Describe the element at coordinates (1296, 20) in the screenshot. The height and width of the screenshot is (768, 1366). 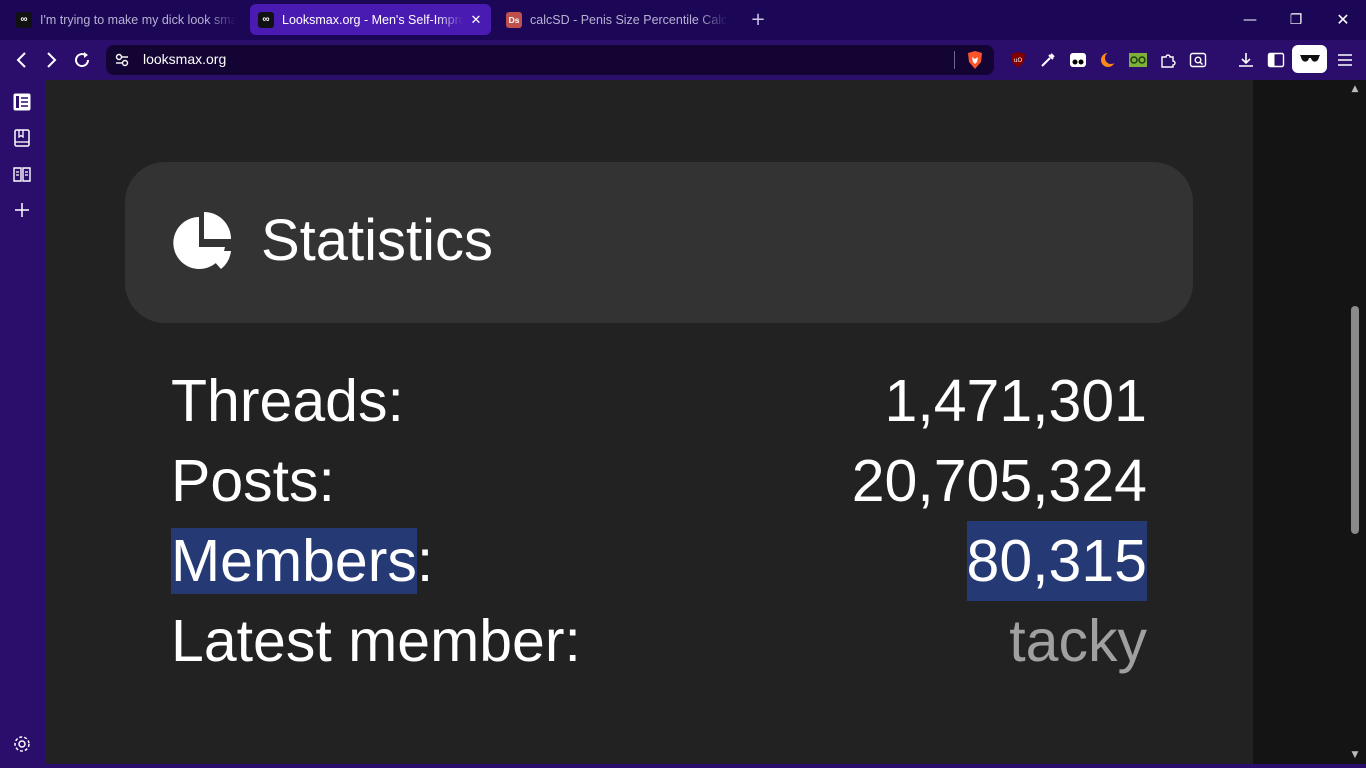
I see `restore-button: ❐` at that location.